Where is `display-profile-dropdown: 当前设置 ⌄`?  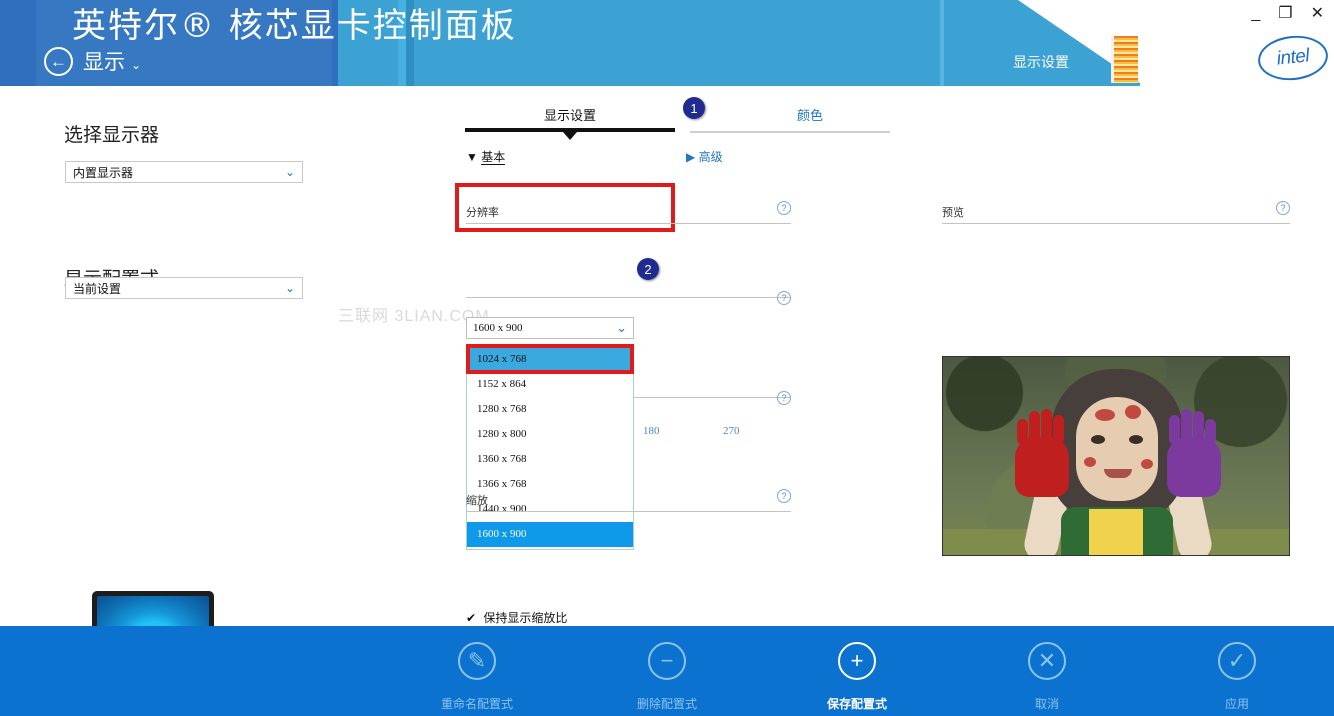
display-profile-dropdown: 当前设置 ⌄ is located at coordinates (184, 288).